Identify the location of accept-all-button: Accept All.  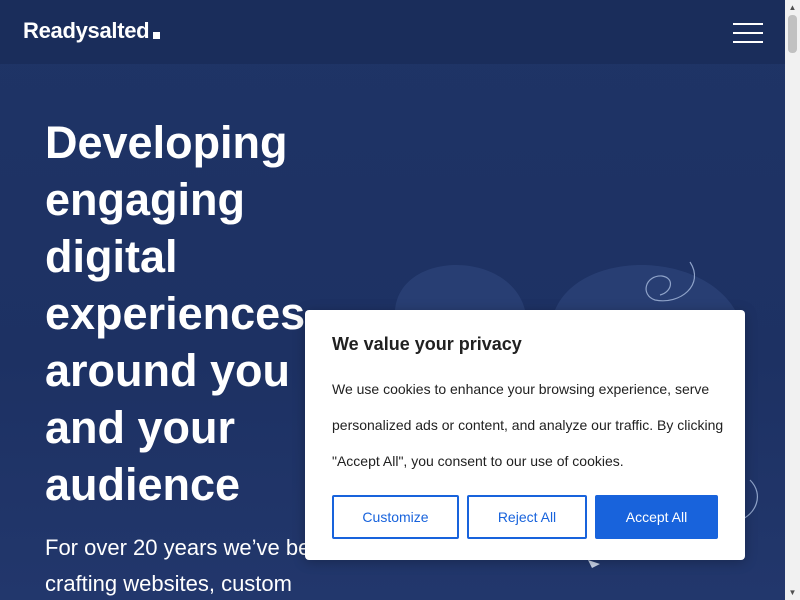
(656, 517).